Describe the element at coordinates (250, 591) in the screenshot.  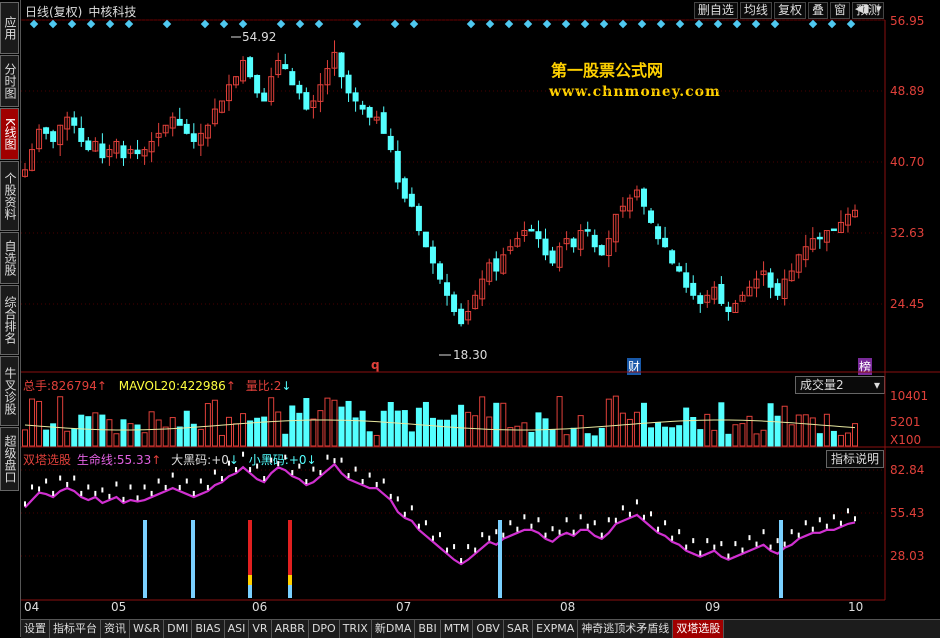
I see `tower-bar` at that location.